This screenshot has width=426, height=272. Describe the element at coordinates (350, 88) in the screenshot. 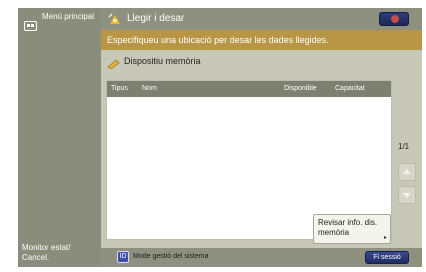

I see `column-header-capacity: Capacitat` at that location.